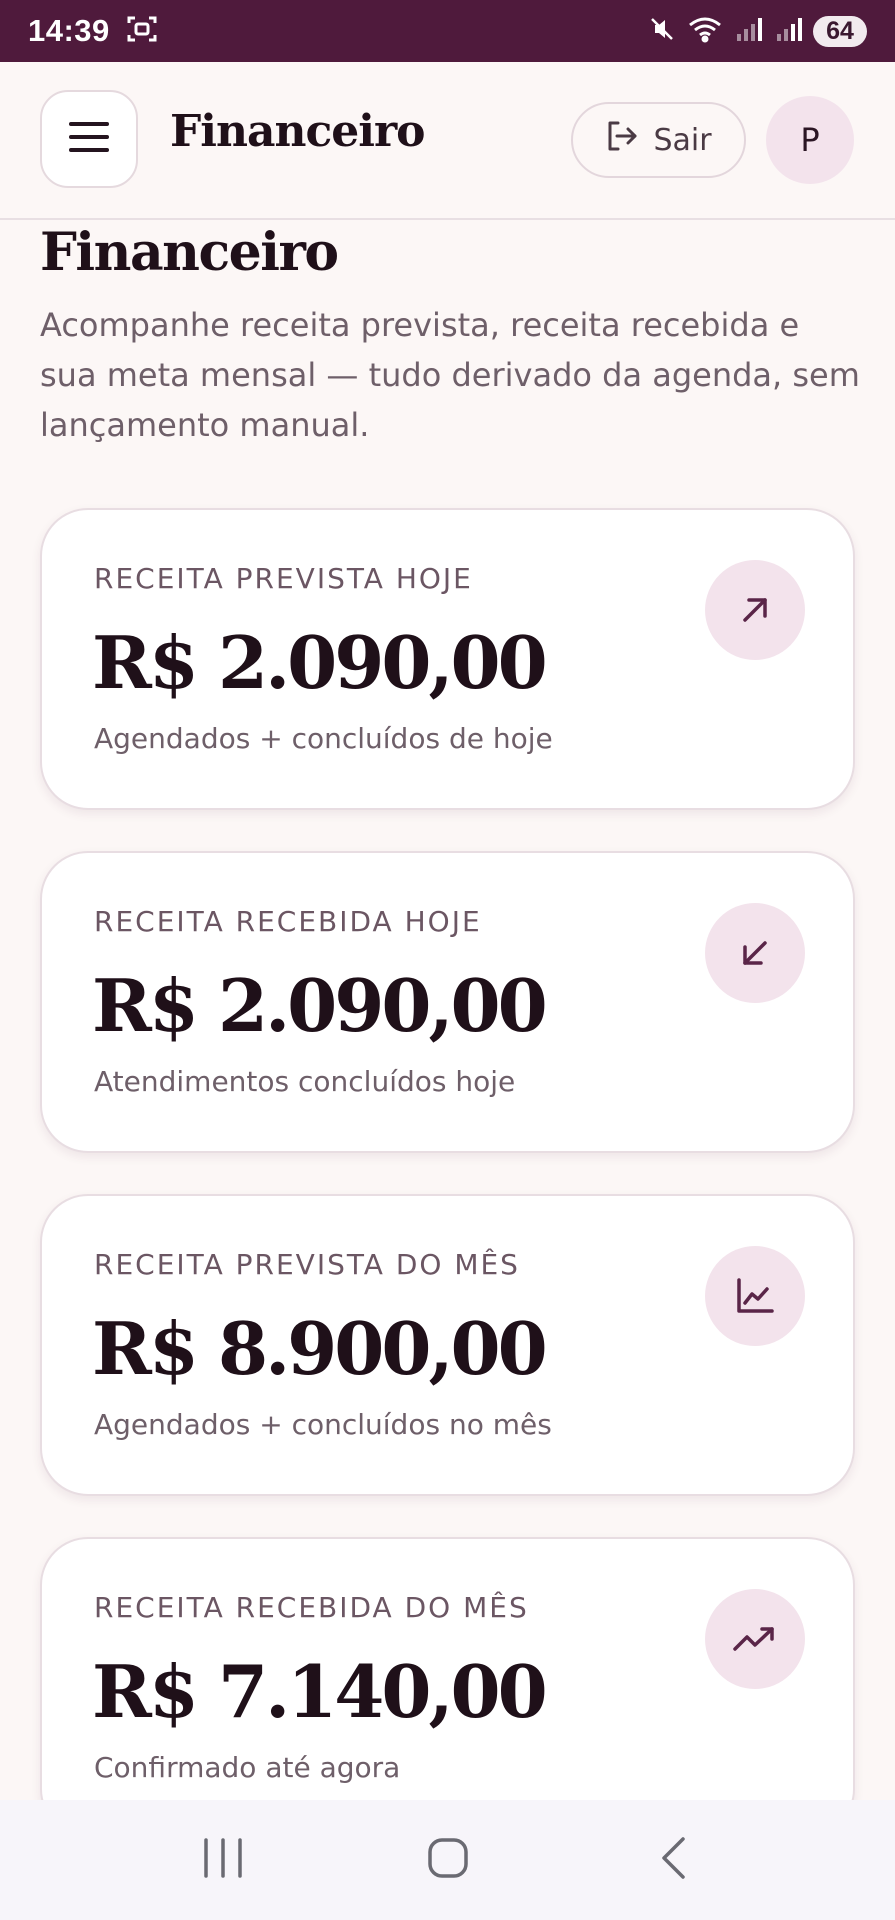 The width and height of the screenshot is (895, 1920). I want to click on home-icon, so click(448, 1860).